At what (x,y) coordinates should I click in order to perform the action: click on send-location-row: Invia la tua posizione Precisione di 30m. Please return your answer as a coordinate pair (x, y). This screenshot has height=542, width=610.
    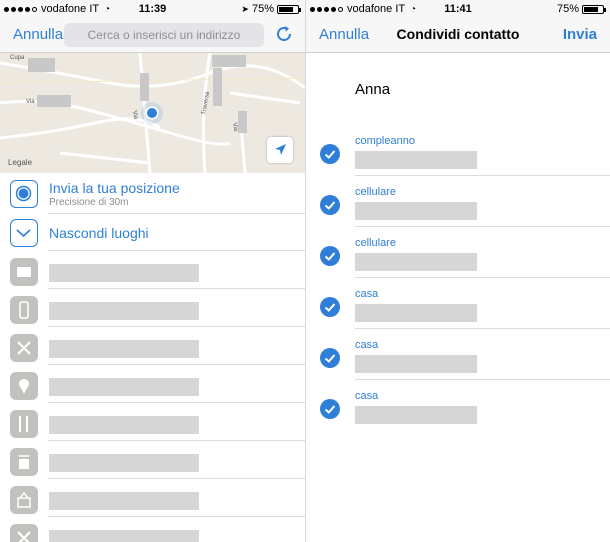
    Looking at the image, I should click on (152, 193).